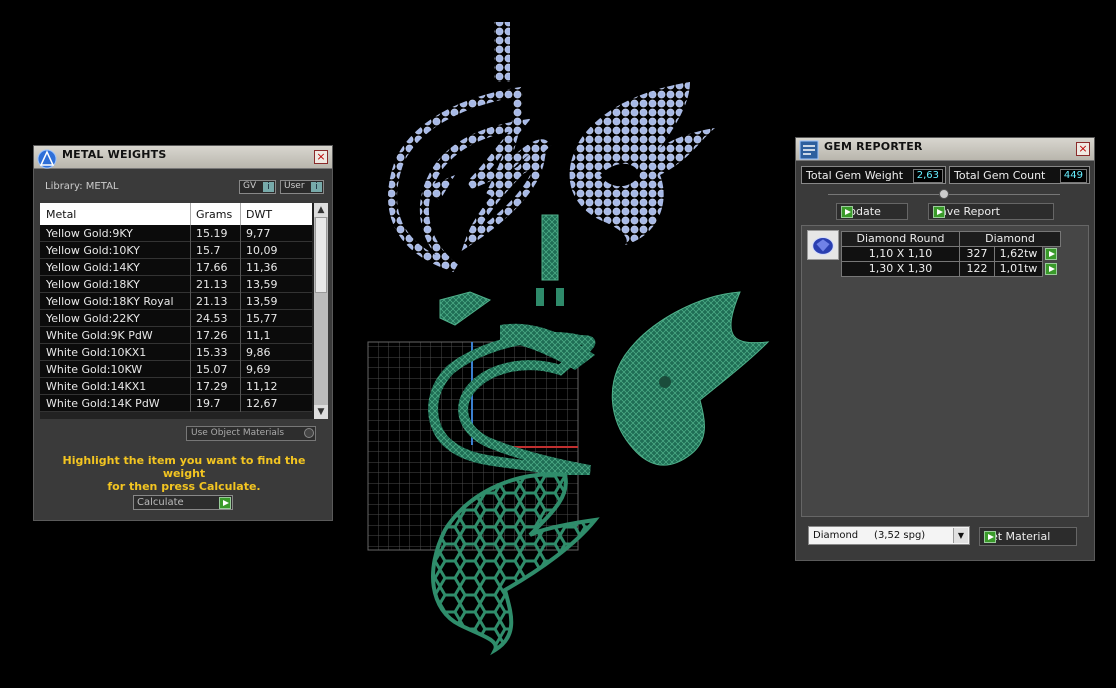 This screenshot has width=1116, height=688. I want to click on total-gem-weight-label: Total Gem Weight, so click(855, 175).